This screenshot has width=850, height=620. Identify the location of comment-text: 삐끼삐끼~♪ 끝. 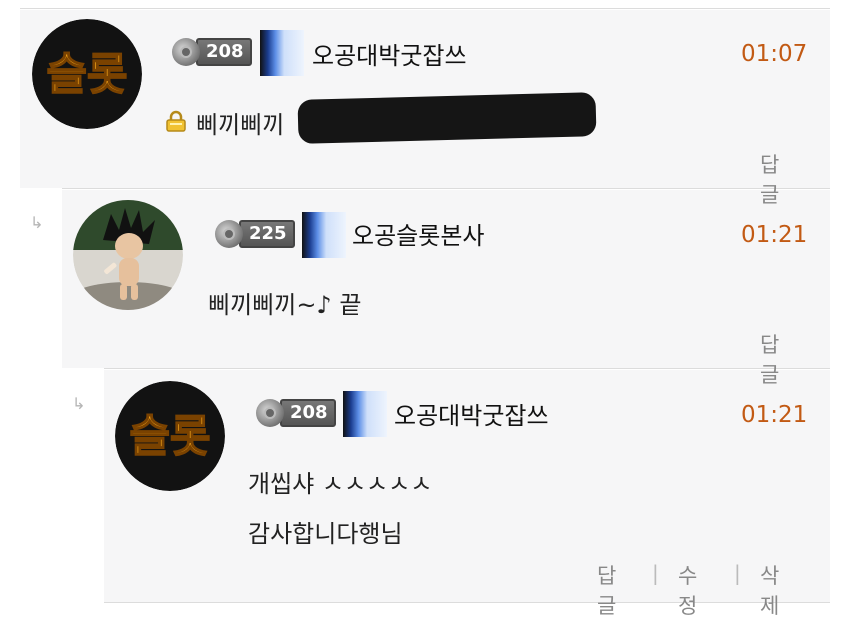
(285, 305).